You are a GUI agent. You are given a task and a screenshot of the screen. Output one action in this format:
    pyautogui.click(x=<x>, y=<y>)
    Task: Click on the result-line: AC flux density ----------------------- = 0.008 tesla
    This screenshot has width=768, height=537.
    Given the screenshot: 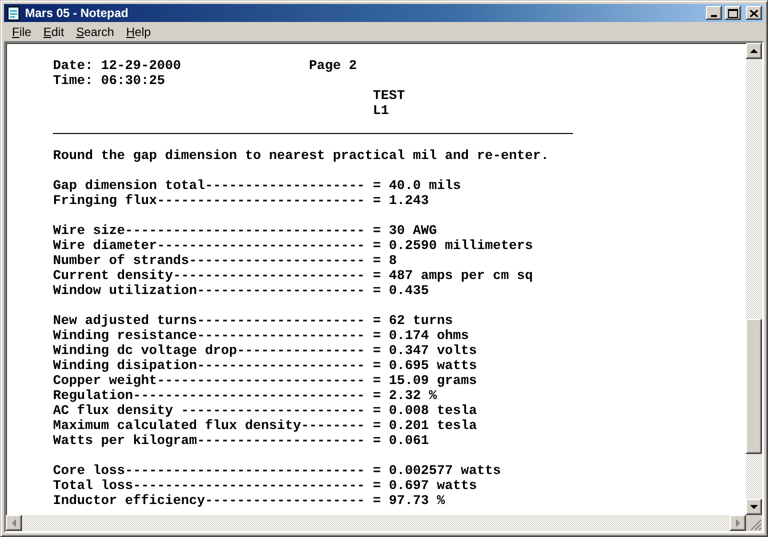 What is the action you would take?
    pyautogui.click(x=265, y=411)
    